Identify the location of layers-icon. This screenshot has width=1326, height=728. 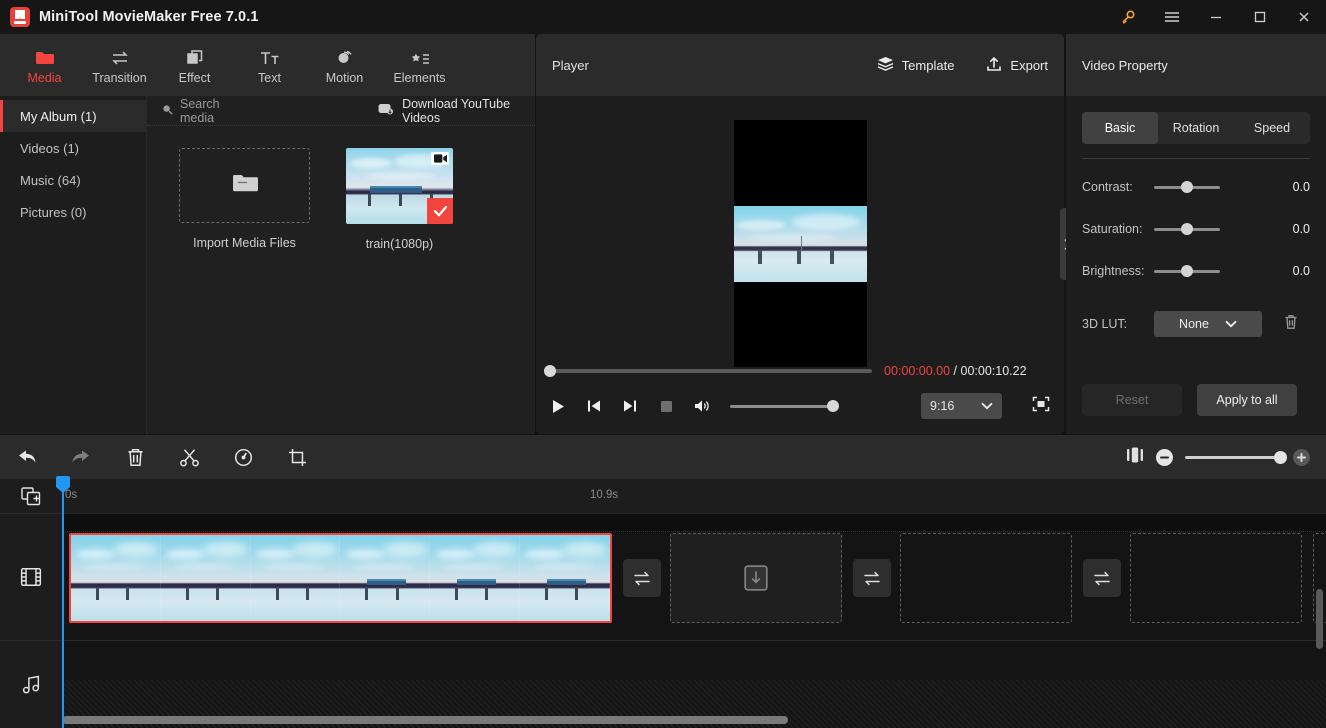
(885, 65).